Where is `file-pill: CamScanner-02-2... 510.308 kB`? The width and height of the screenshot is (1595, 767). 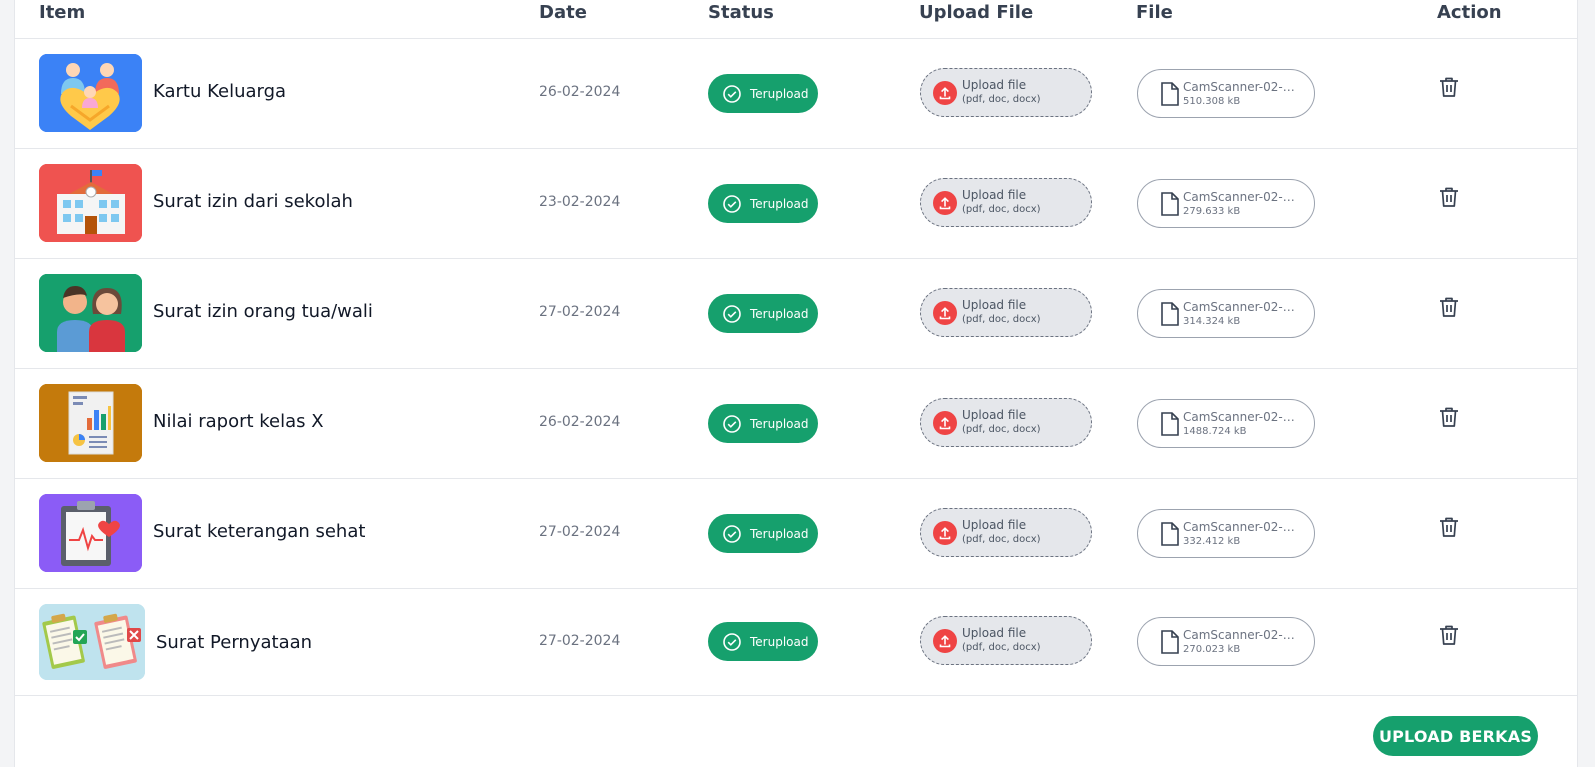
file-pill: CamScanner-02-2... 510.308 kB is located at coordinates (1226, 93).